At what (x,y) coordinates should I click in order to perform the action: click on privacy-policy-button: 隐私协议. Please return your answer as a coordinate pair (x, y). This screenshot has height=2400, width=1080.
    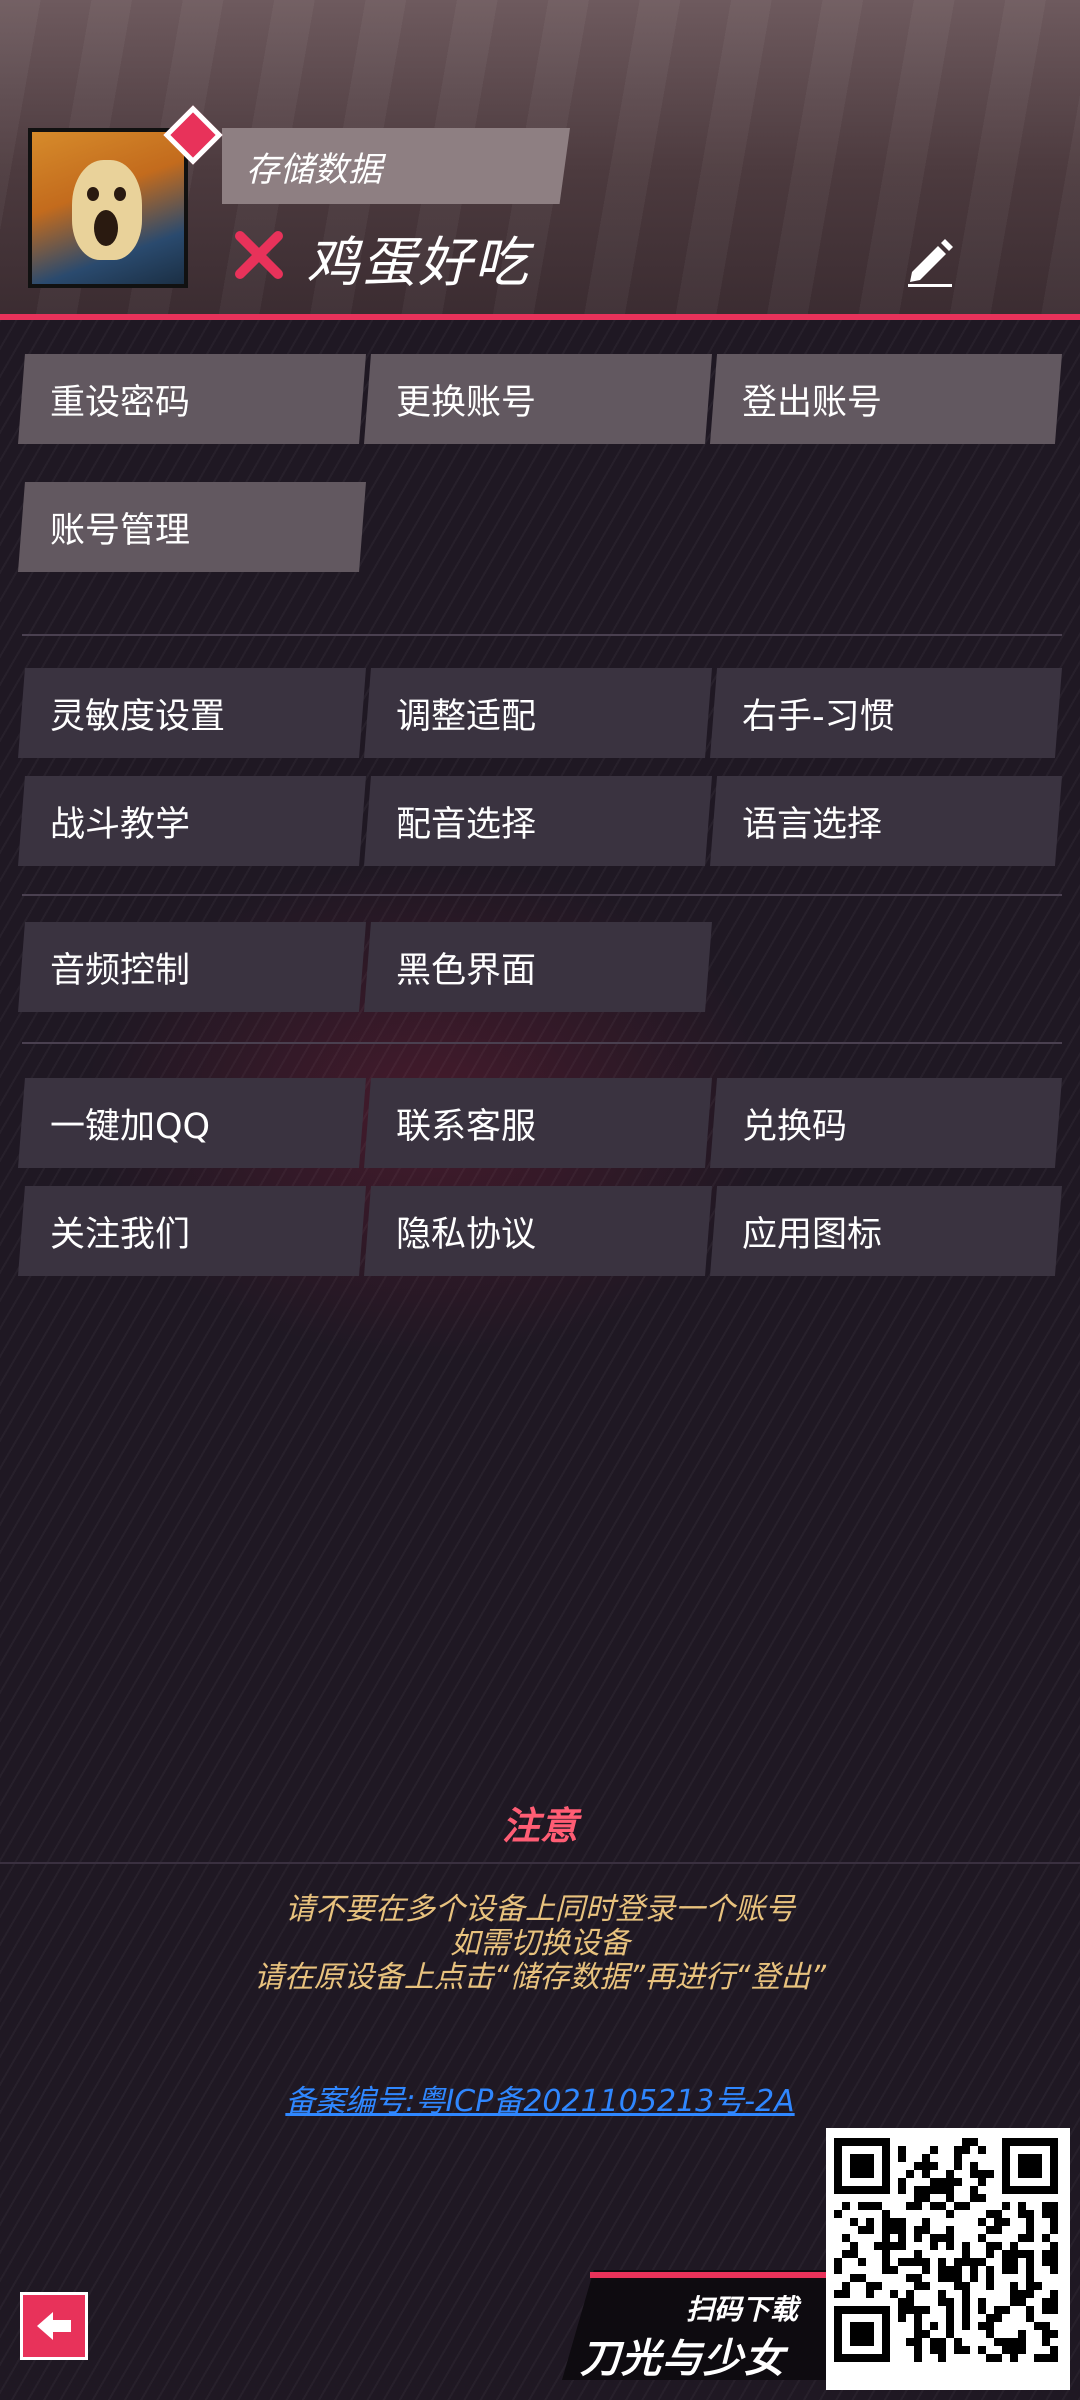
    Looking at the image, I should click on (538, 1231).